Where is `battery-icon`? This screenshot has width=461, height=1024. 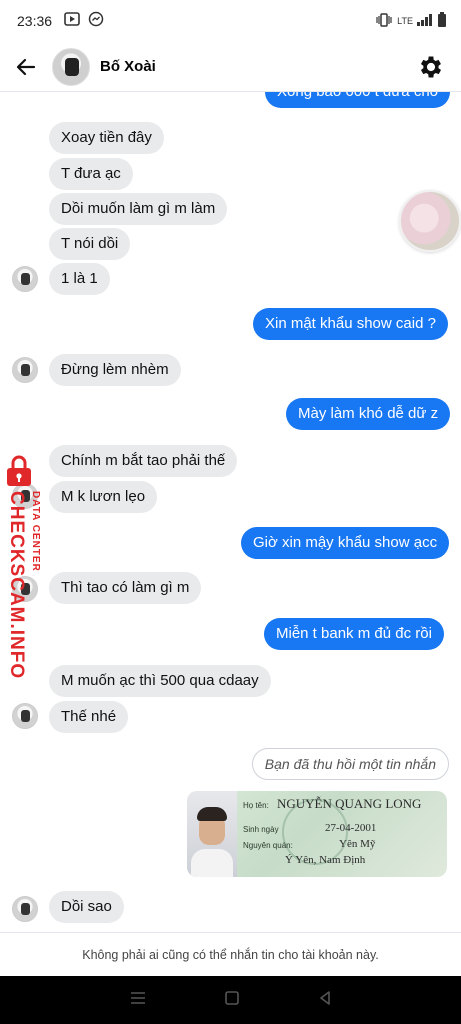
battery-icon is located at coordinates (442, 21).